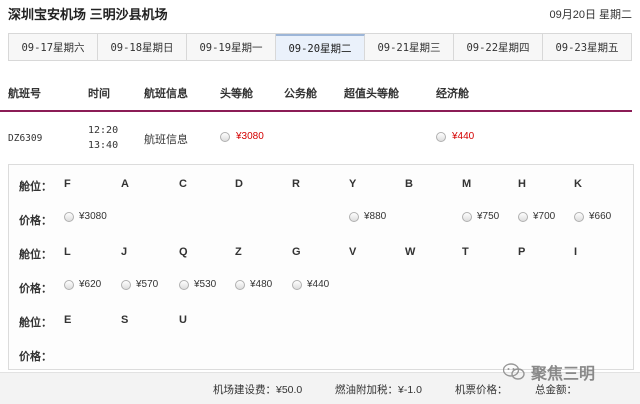 This screenshot has width=640, height=404. What do you see at coordinates (375, 216) in the screenshot?
I see `fare-price: ¥880` at bounding box center [375, 216].